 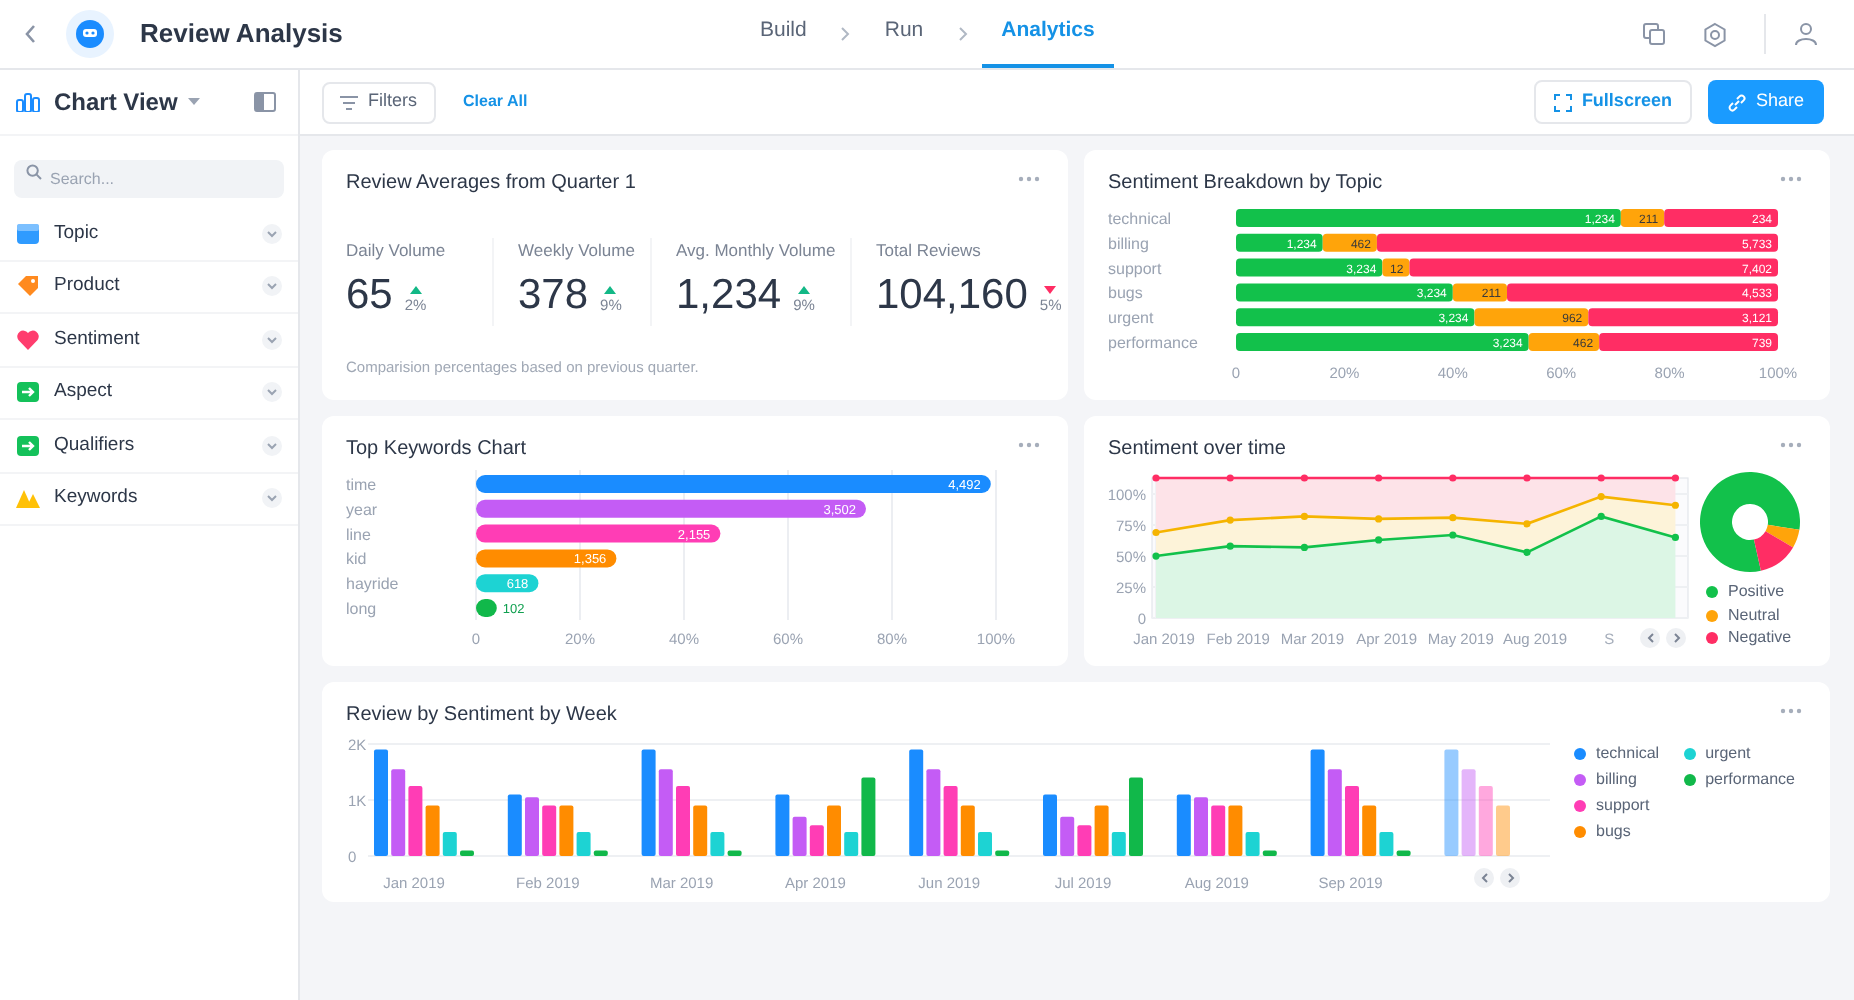 What do you see at coordinates (349, 102) in the screenshot?
I see `filter-icon` at bounding box center [349, 102].